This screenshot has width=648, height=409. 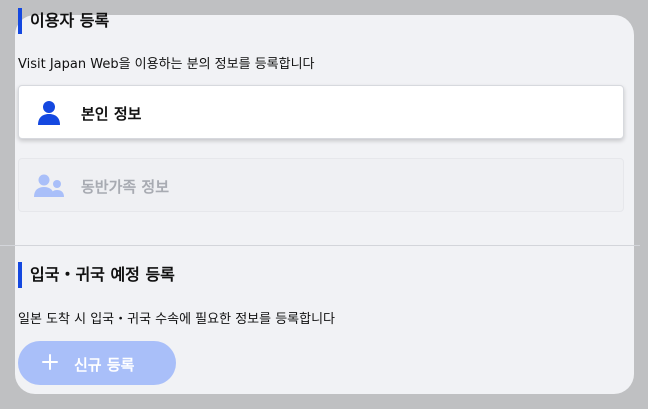 What do you see at coordinates (49, 113) in the screenshot?
I see `person-icon` at bounding box center [49, 113].